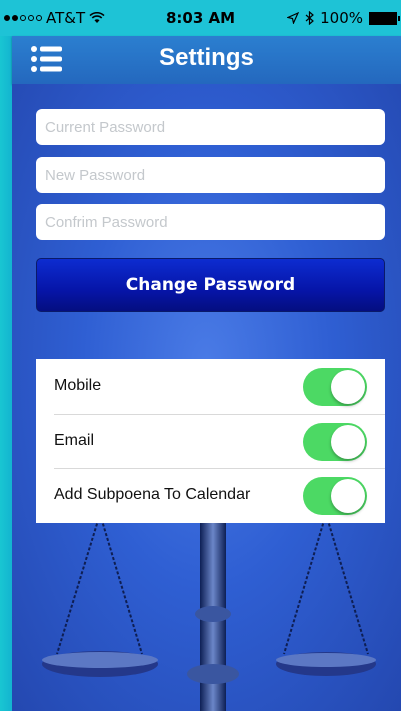 The image size is (401, 711). I want to click on setting-row-calendar: Add Subpoena To Calendar, so click(210, 495).